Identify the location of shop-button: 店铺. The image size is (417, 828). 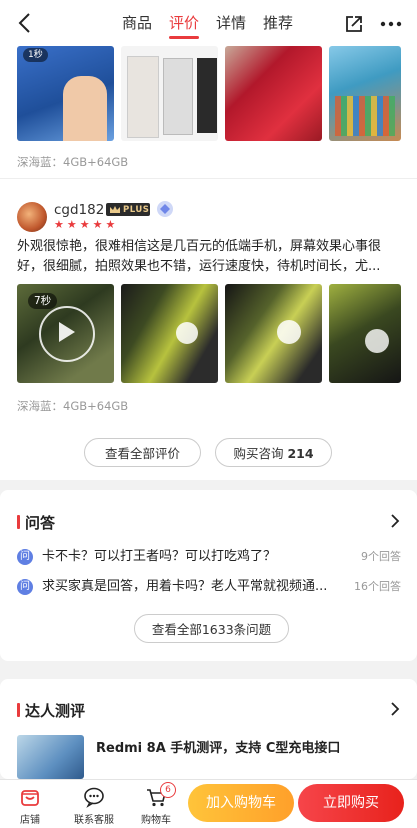
(30, 804).